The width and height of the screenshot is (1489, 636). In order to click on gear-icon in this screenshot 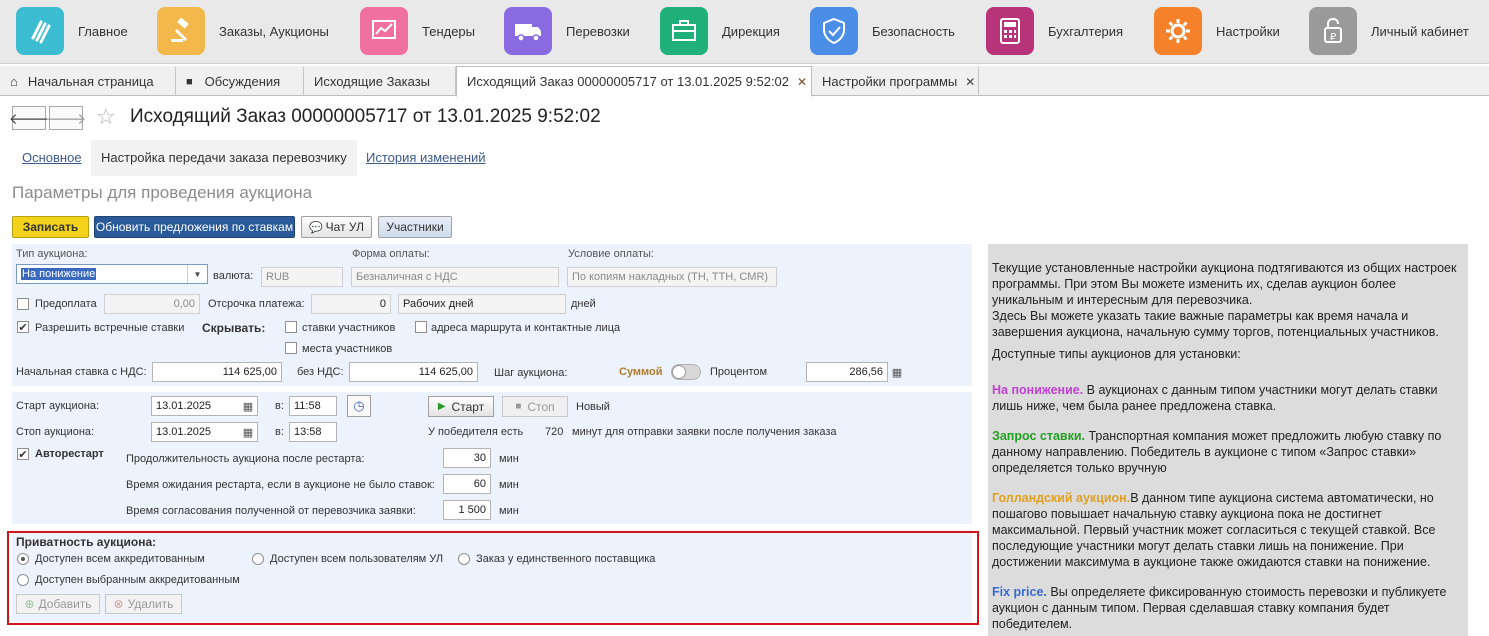, I will do `click(1178, 31)`.